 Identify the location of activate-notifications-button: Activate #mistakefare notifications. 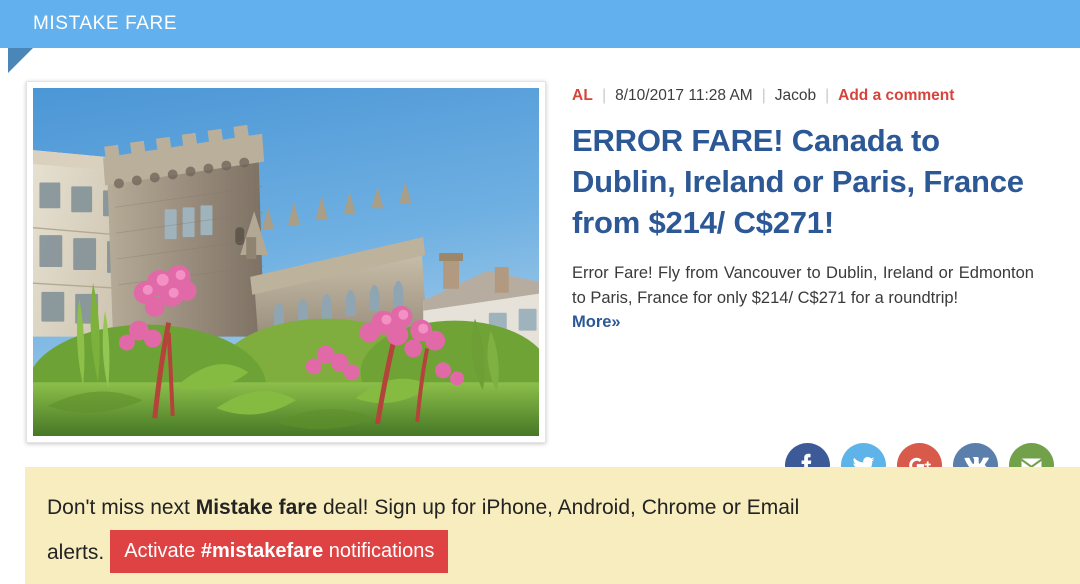
(279, 551).